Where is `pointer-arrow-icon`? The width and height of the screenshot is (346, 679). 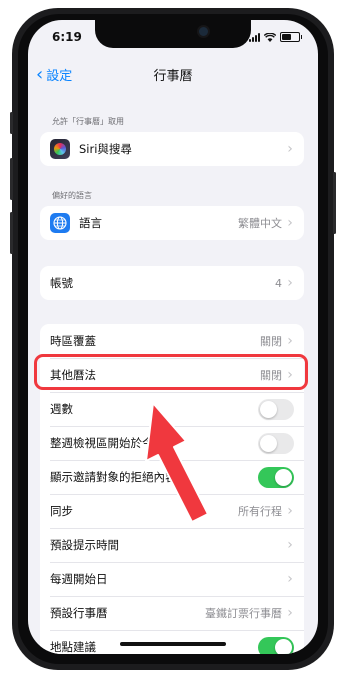 pointer-arrow-icon is located at coordinates (177, 462).